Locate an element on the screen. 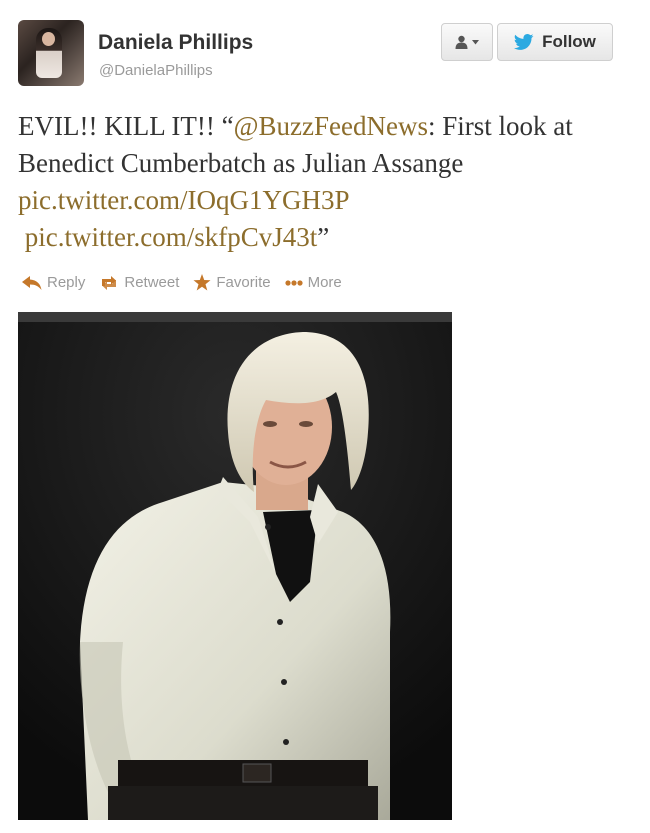  tweet-lead: EVIL!! KILL IT!! “ is located at coordinates (126, 126).